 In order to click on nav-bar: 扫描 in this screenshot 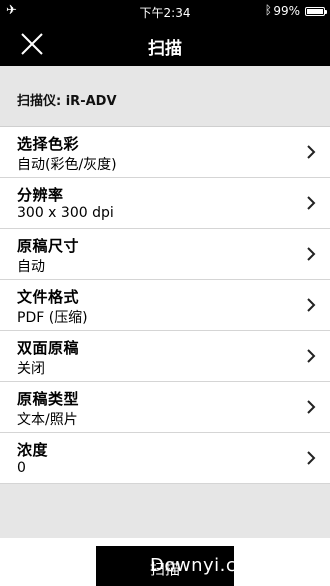, I will do `click(165, 45)`.